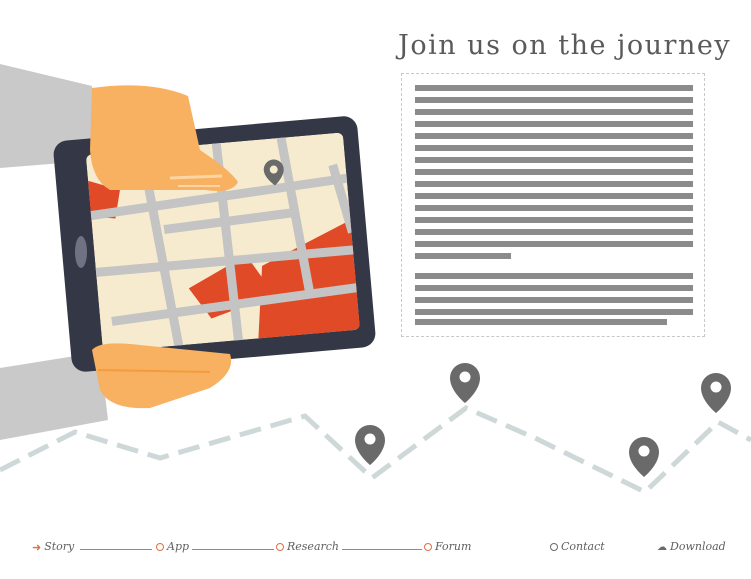 This screenshot has width=751, height=579. Describe the element at coordinates (307, 546) in the screenshot. I see `nav-research: Research` at that location.